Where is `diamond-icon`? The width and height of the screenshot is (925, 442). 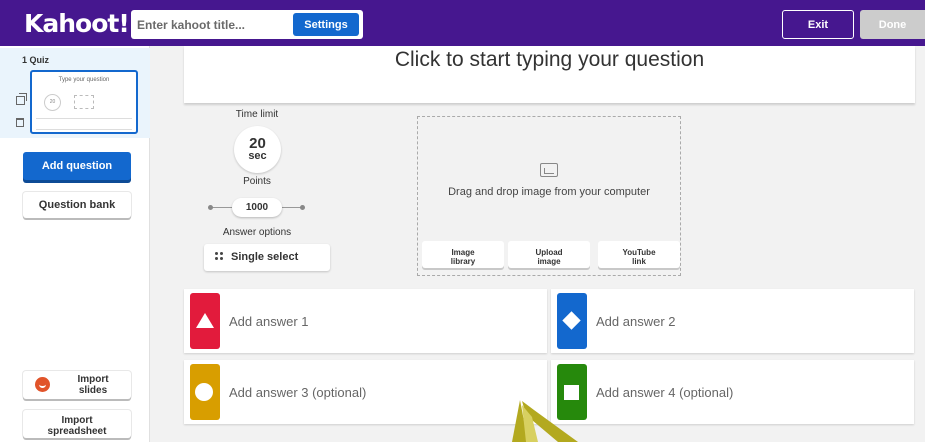 diamond-icon is located at coordinates (571, 320).